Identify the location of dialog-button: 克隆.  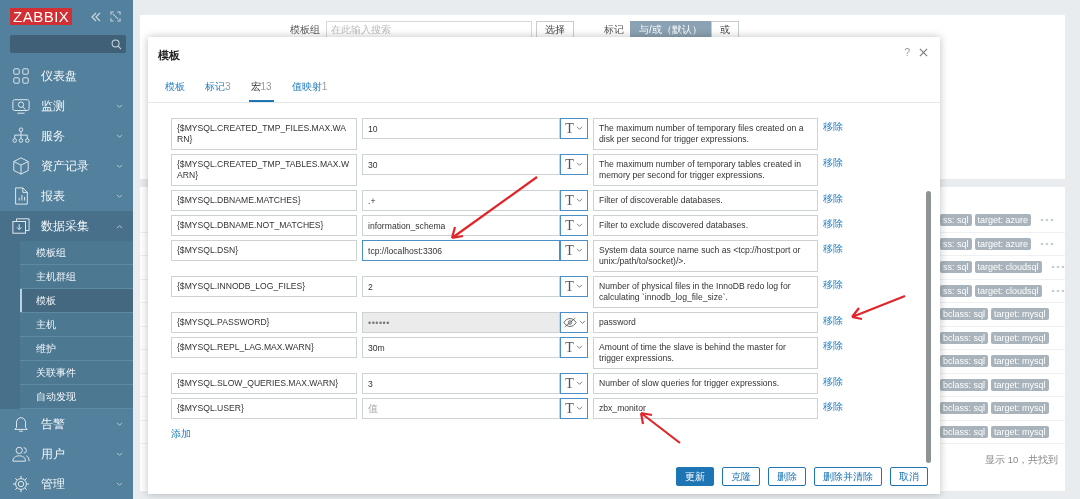
(741, 476).